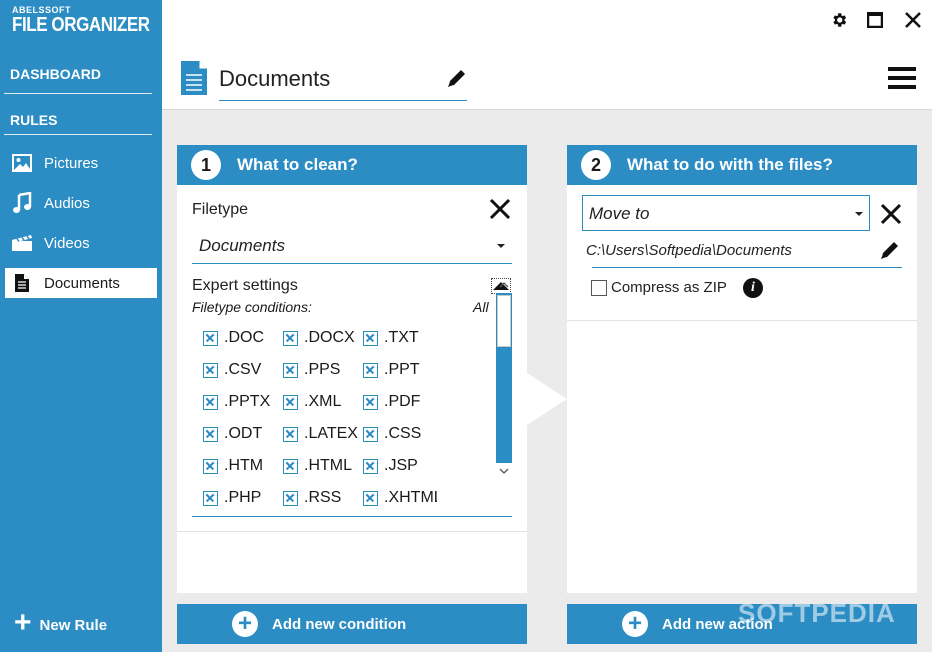 Image resolution: width=932 pixels, height=652 pixels. I want to click on remove-action-icon, so click(891, 216).